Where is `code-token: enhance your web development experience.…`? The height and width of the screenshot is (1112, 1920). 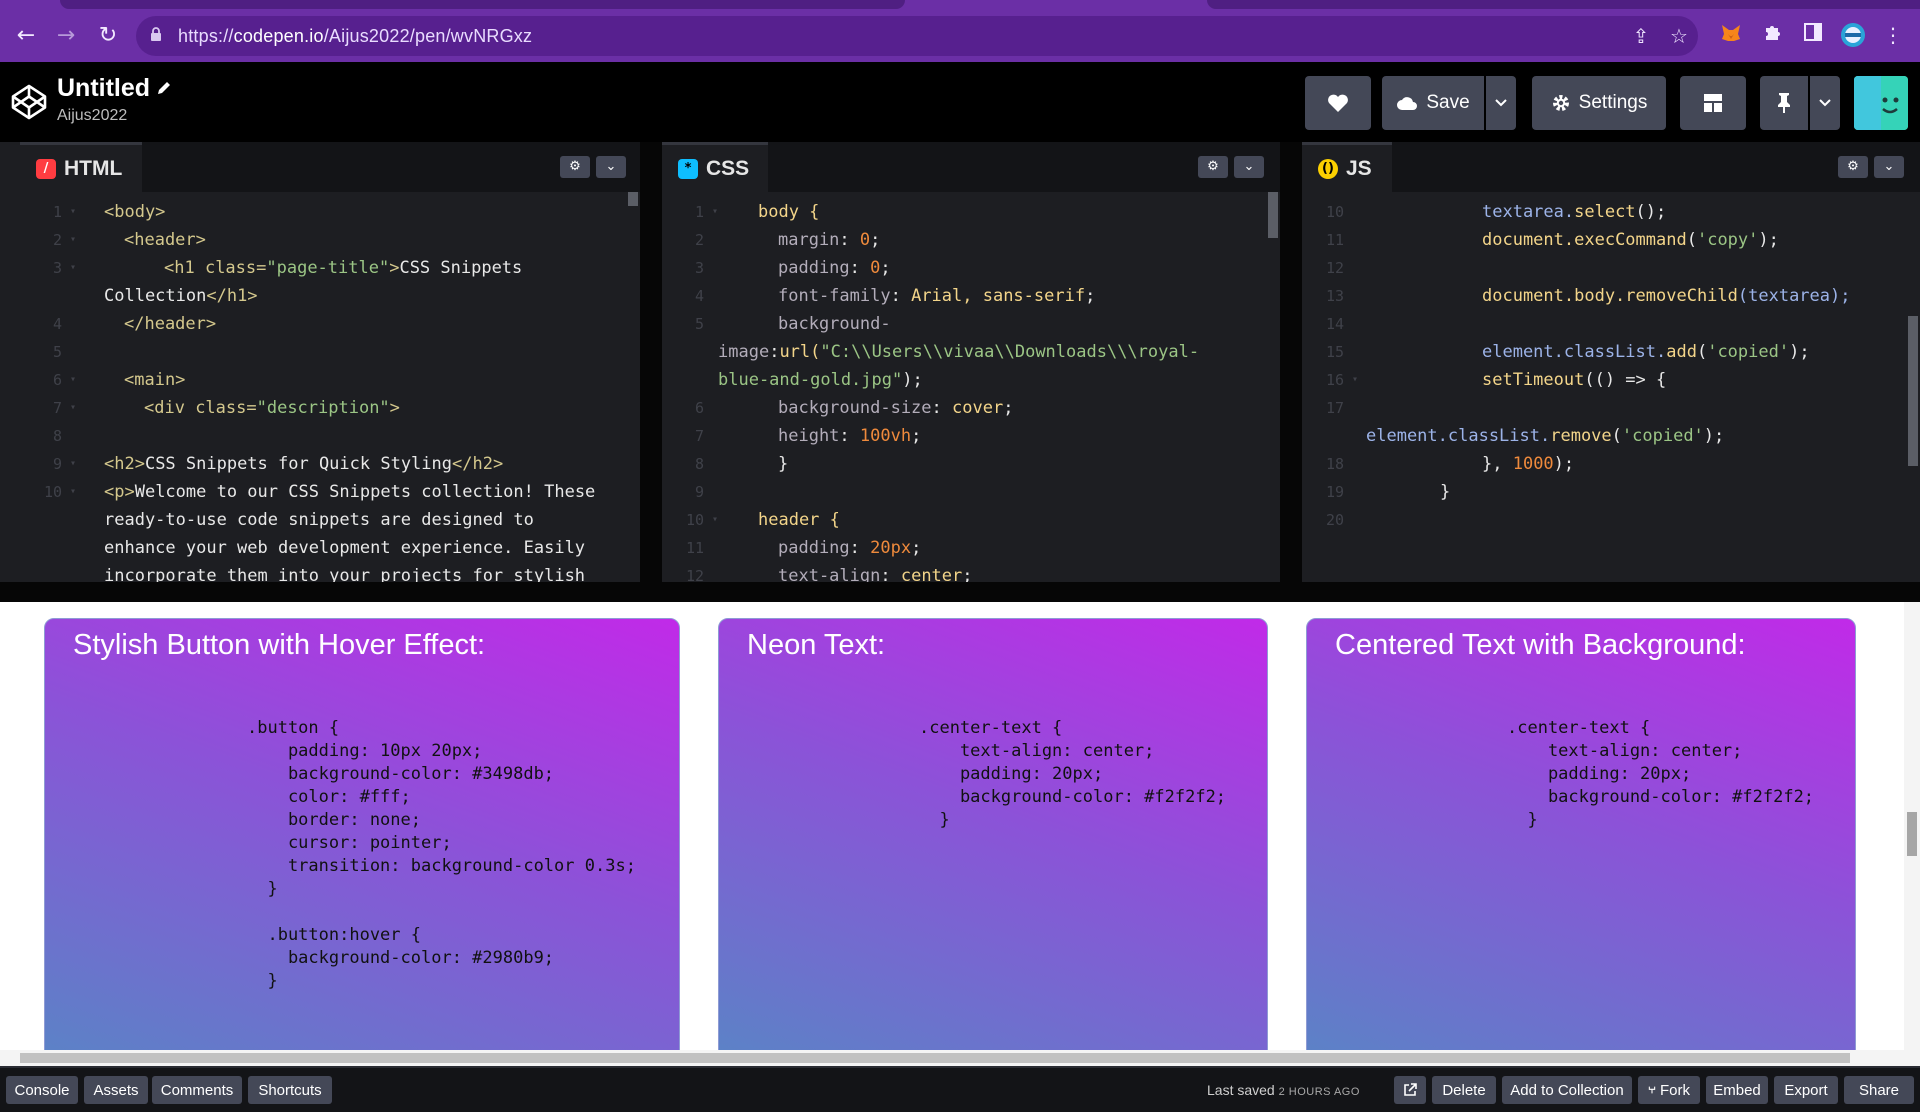
code-token: enhance your web development experience.… is located at coordinates (345, 548).